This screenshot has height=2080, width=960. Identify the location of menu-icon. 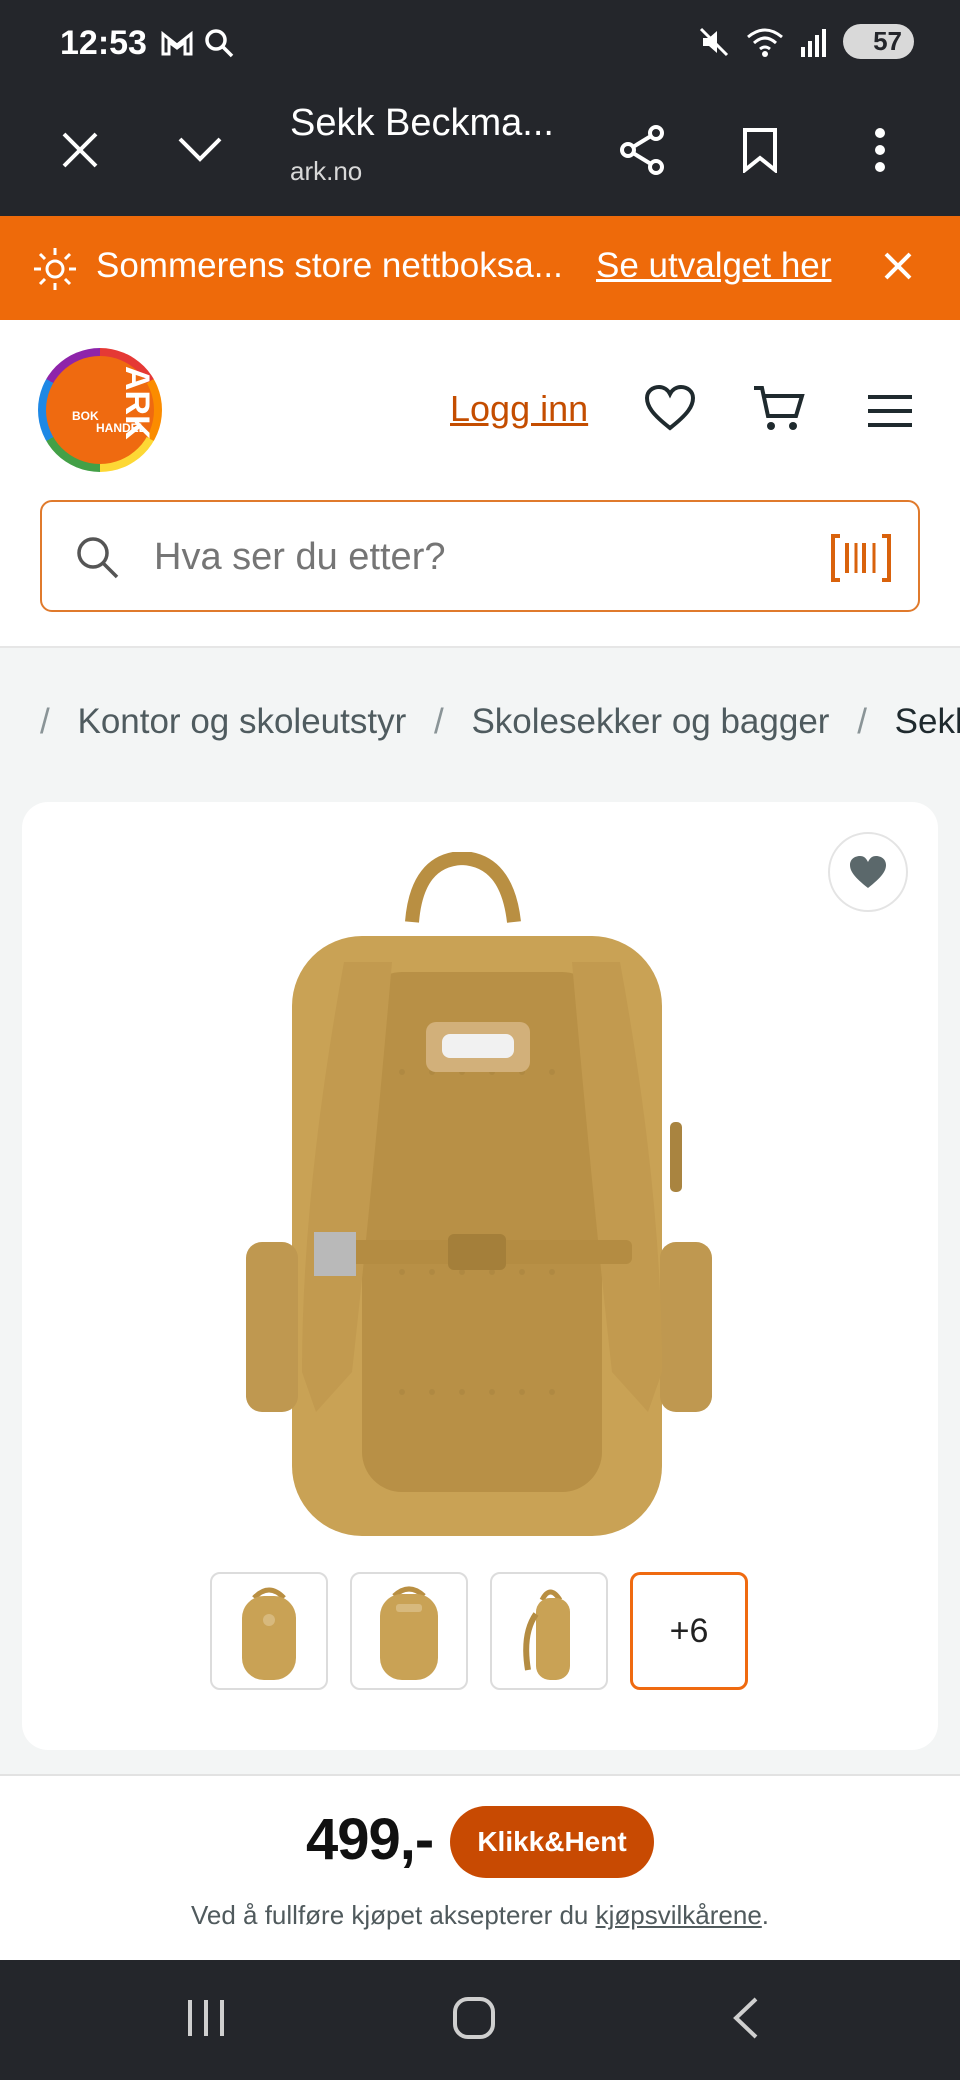
(890, 411).